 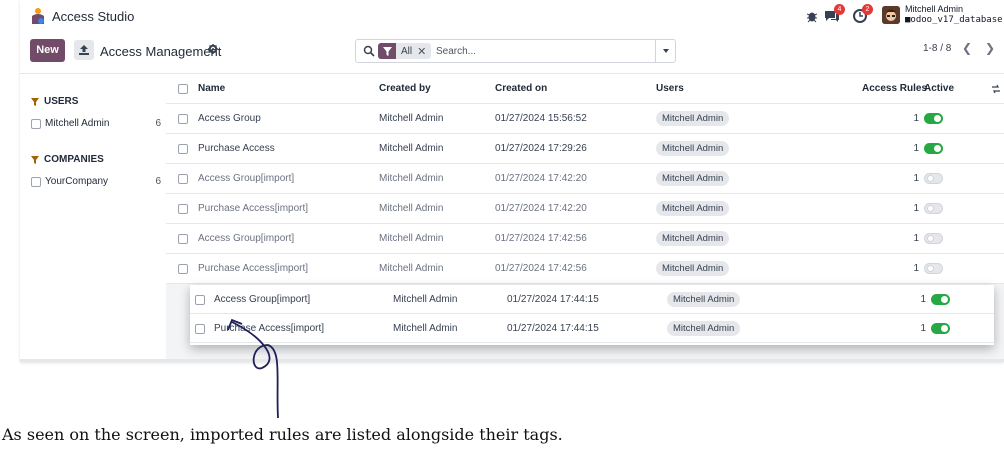 I want to click on sidebar-heading-label: USERS, so click(x=61, y=101).